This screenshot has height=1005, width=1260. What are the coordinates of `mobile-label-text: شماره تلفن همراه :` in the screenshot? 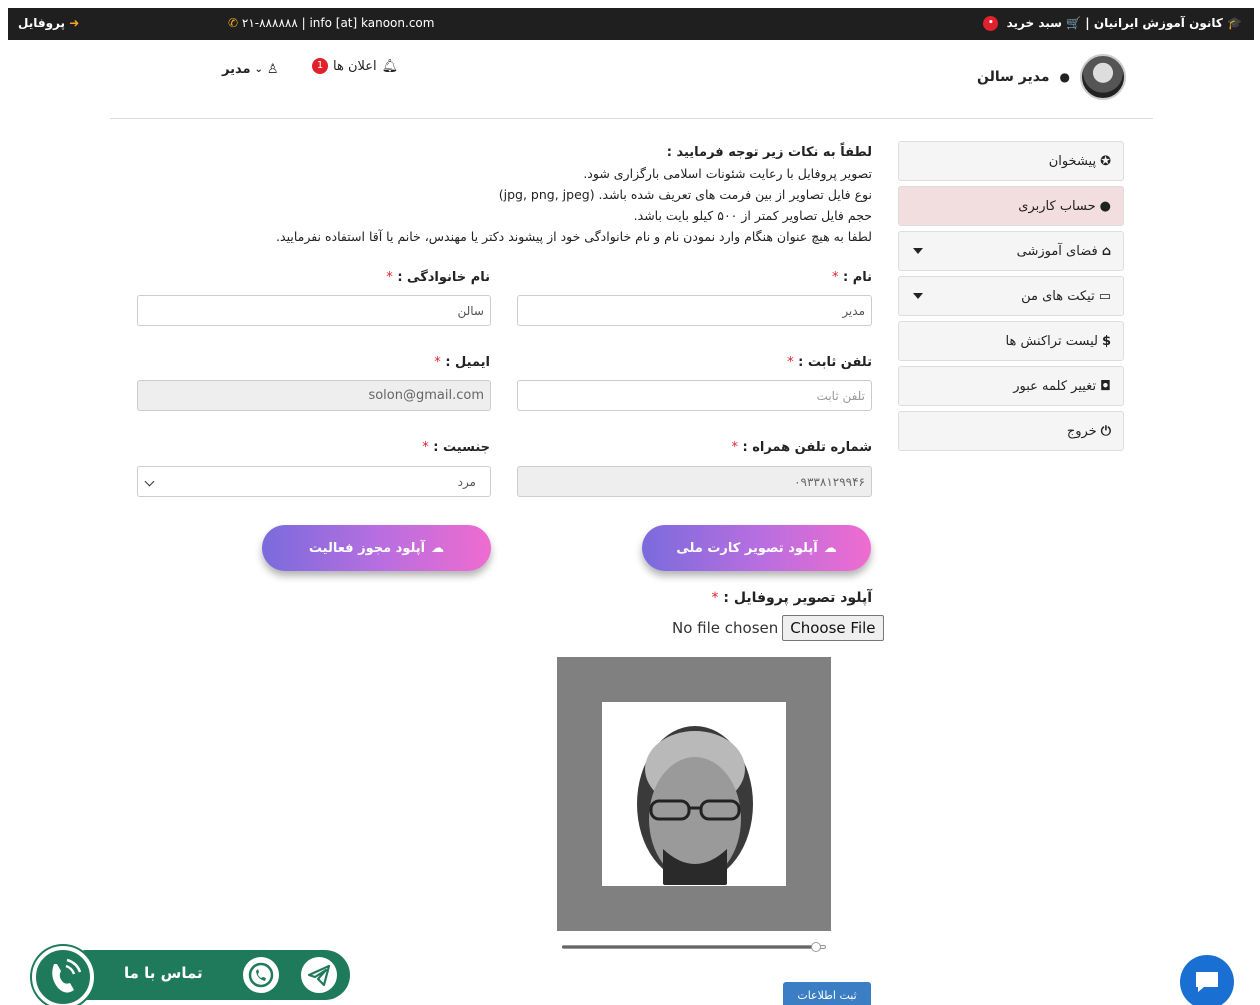 It's located at (807, 447).